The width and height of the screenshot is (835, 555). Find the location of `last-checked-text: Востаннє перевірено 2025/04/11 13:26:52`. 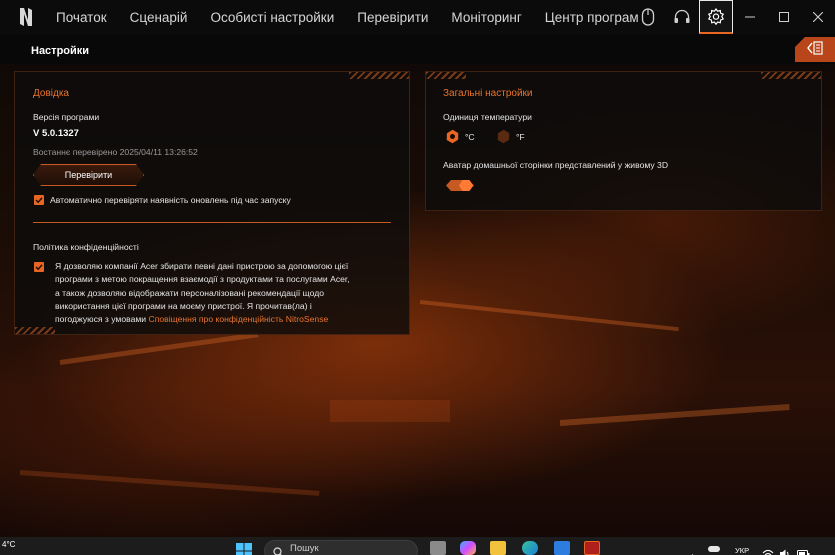

last-checked-text: Востаннє перевірено 2025/04/11 13:26:52 is located at coordinates (115, 152).